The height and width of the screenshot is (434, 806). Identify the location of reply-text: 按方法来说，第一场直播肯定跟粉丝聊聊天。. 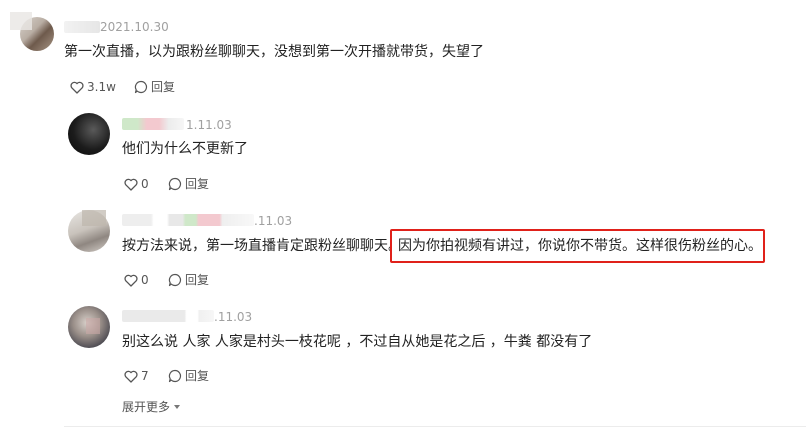
(262, 246).